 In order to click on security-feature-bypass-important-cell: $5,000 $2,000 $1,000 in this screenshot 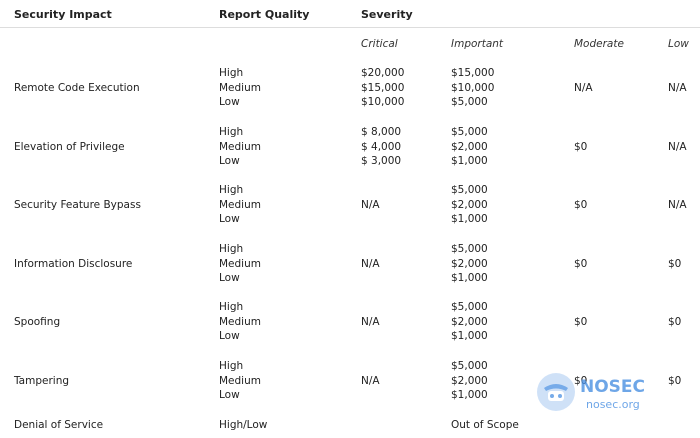, I will do `click(469, 205)`.